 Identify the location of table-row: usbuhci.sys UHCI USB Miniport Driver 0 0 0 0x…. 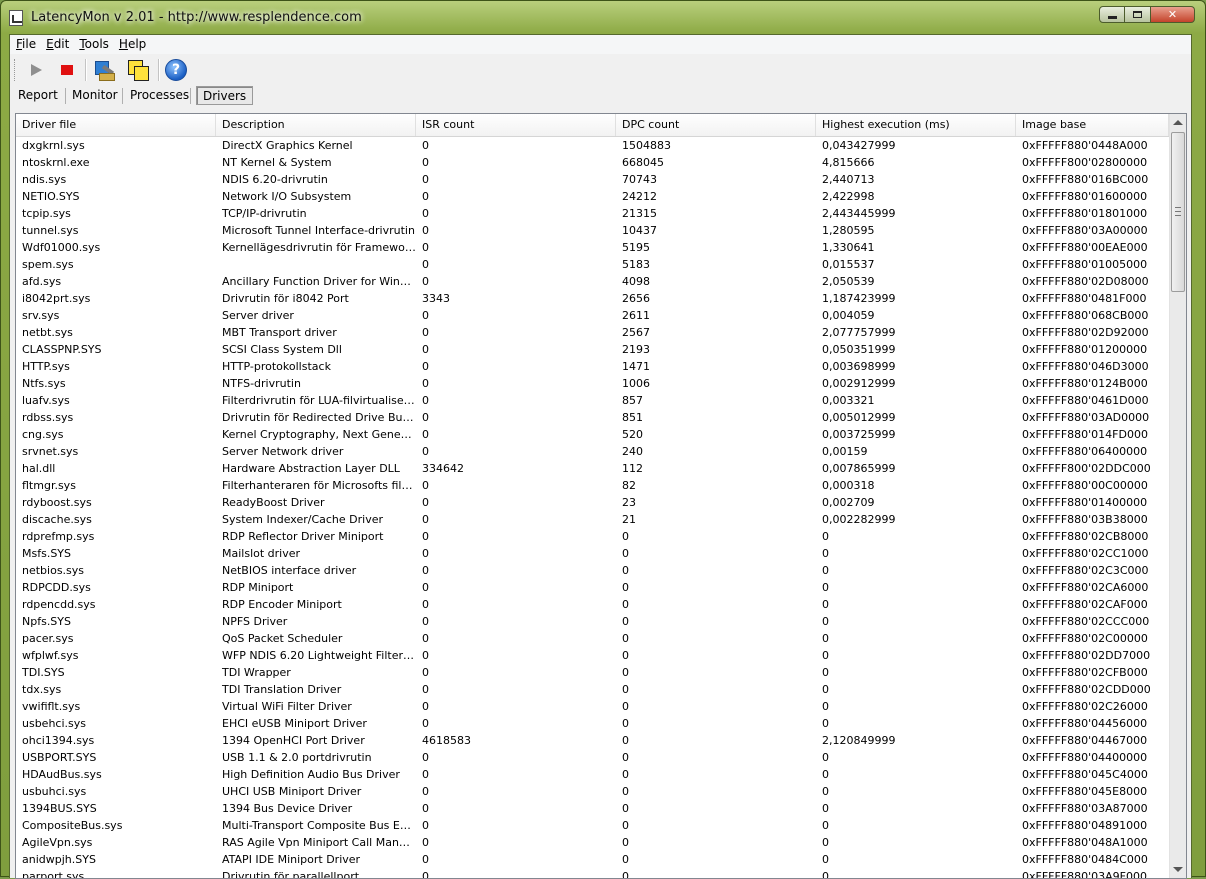
(592, 791).